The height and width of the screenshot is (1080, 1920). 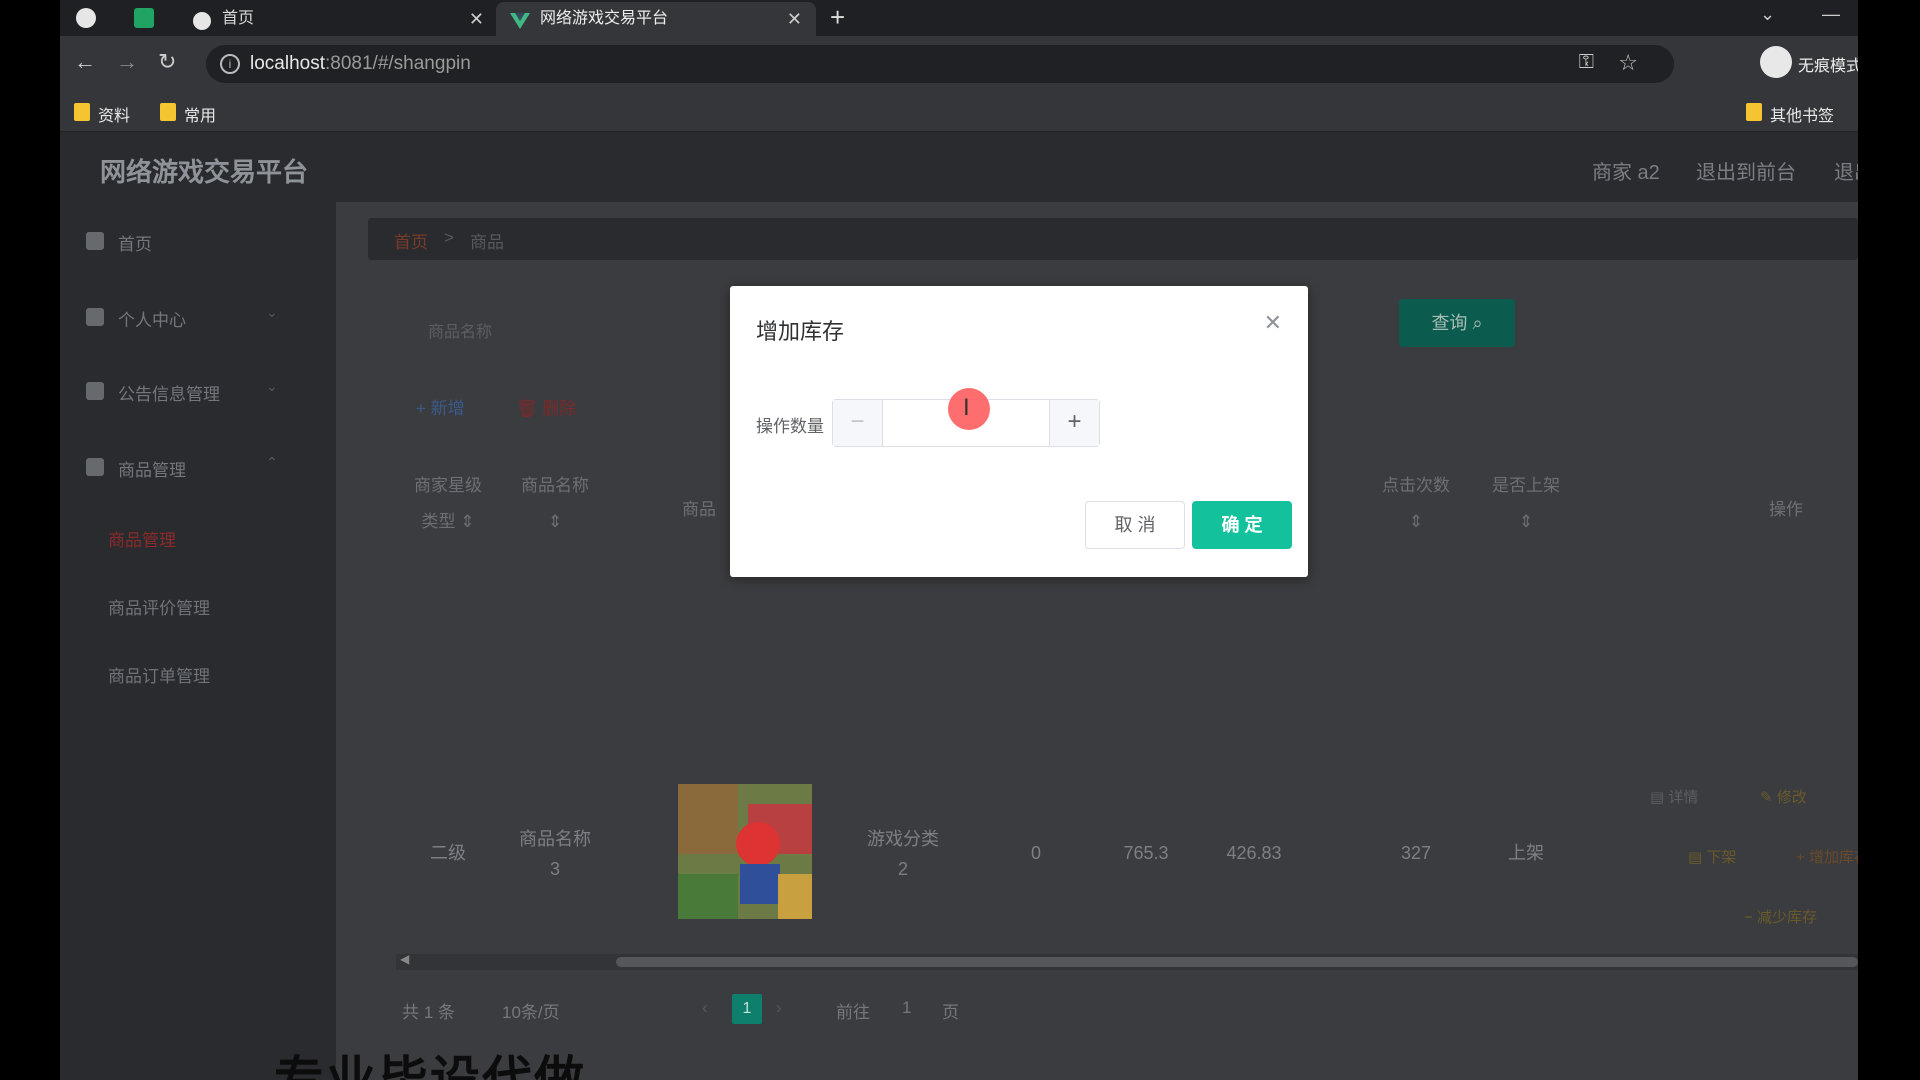 What do you see at coordinates (1074, 423) in the screenshot?
I see `increase-button: +` at bounding box center [1074, 423].